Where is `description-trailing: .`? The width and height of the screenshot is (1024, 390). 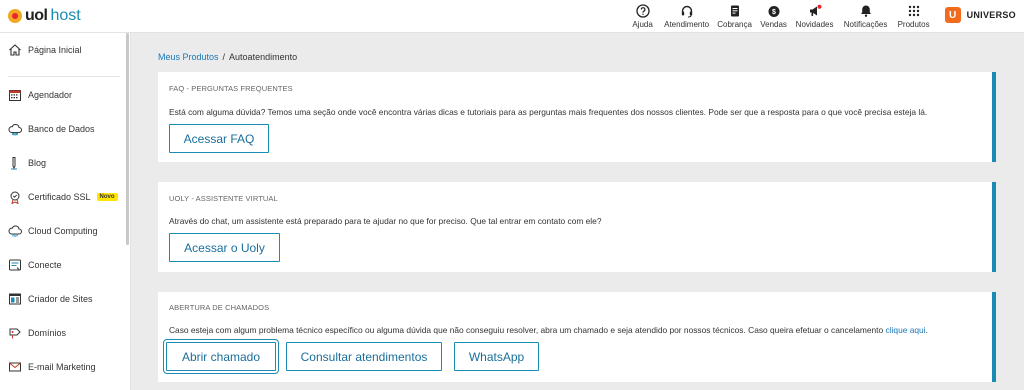
description-trailing: . is located at coordinates (926, 330).